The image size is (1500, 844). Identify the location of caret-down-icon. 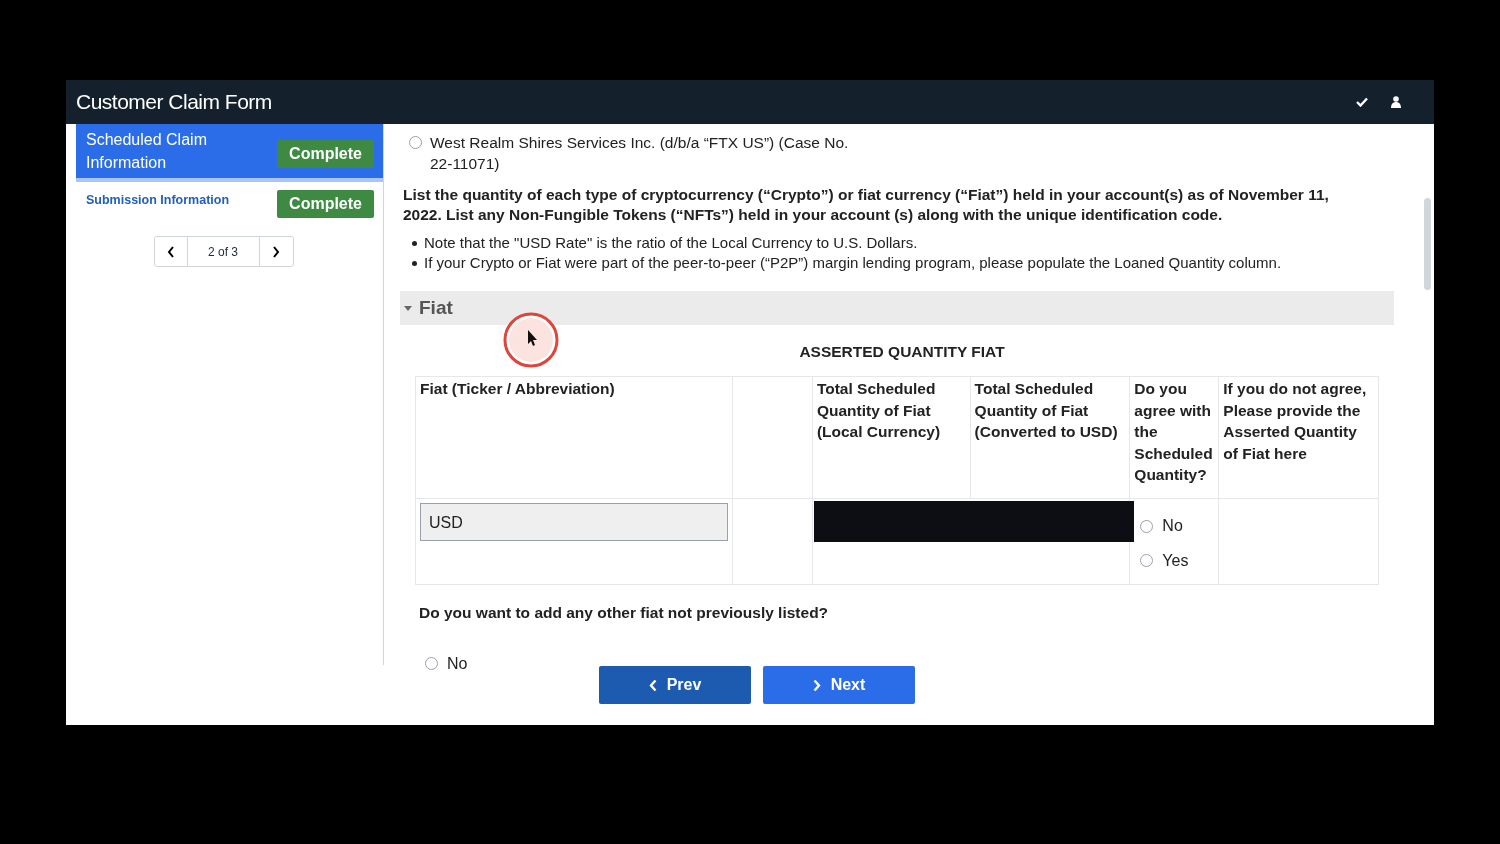
(408, 308).